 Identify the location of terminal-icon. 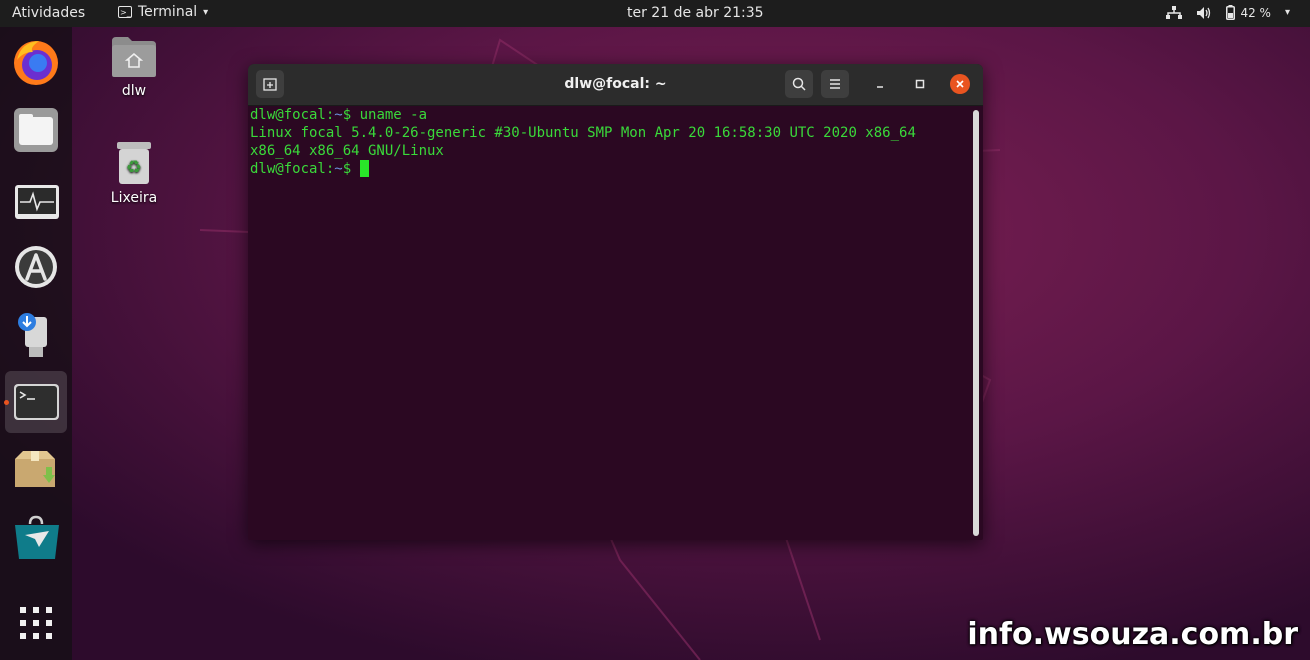
(36, 402).